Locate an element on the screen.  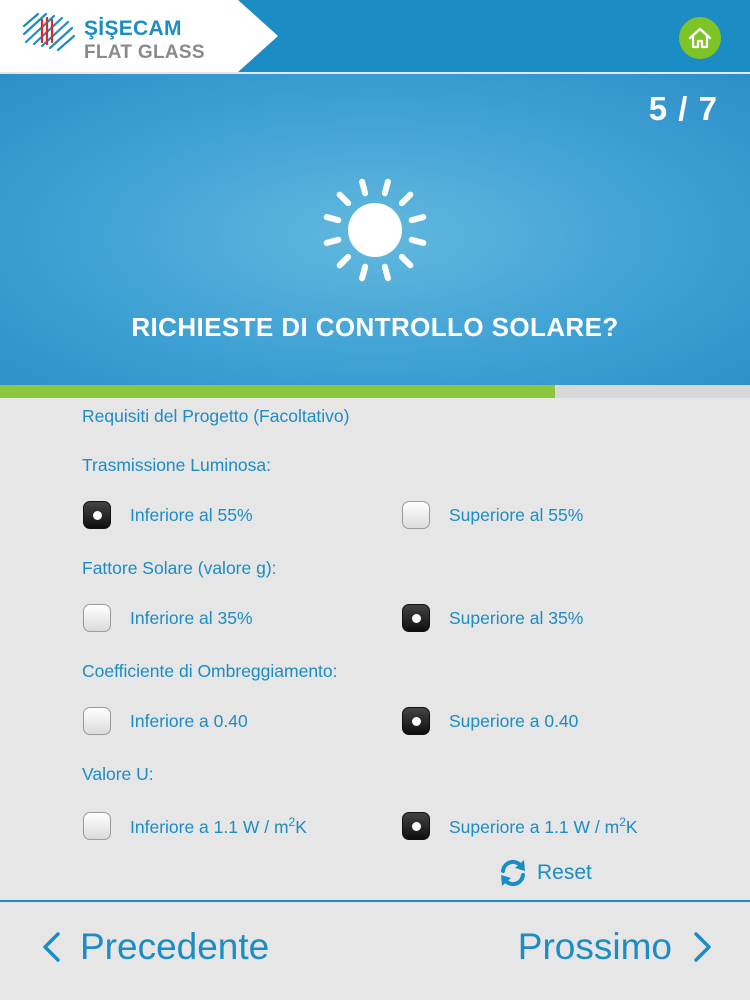
group-label-shading-coefficient: Coefficiente di Ombreggiamento: is located at coordinates (210, 671).